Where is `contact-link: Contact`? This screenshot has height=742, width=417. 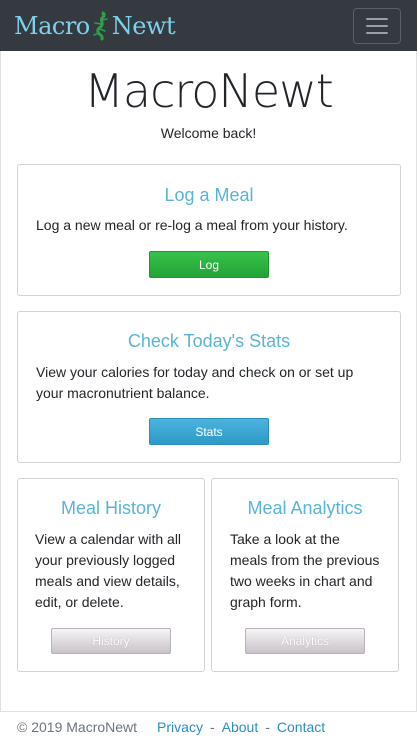 contact-link: Contact is located at coordinates (301, 727).